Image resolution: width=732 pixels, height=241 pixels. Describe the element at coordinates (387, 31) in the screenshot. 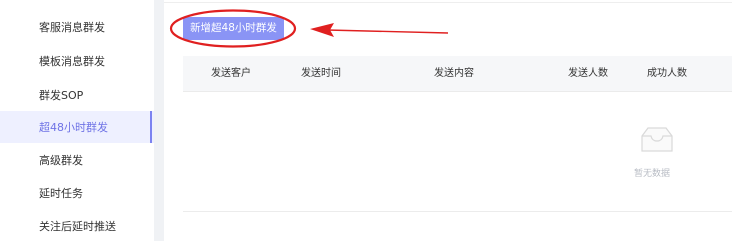

I see `annotation-arrow-line` at that location.